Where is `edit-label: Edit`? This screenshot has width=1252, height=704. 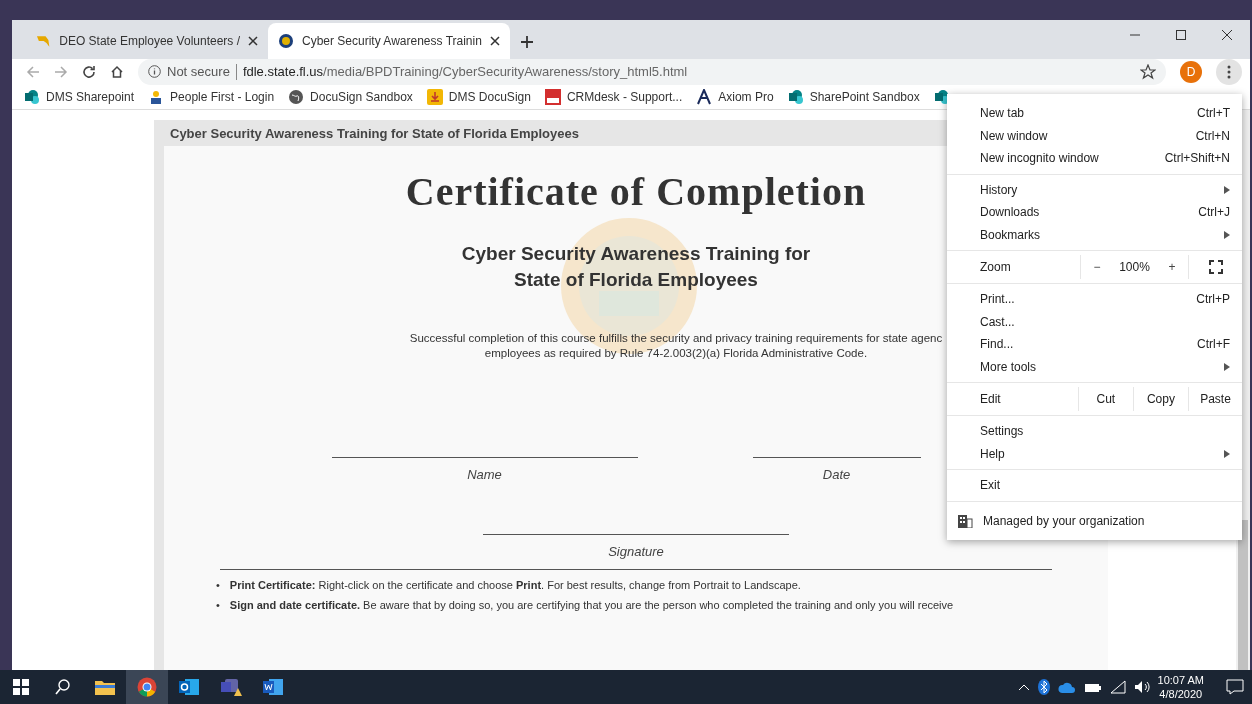
edit-label: Edit is located at coordinates (990, 399).